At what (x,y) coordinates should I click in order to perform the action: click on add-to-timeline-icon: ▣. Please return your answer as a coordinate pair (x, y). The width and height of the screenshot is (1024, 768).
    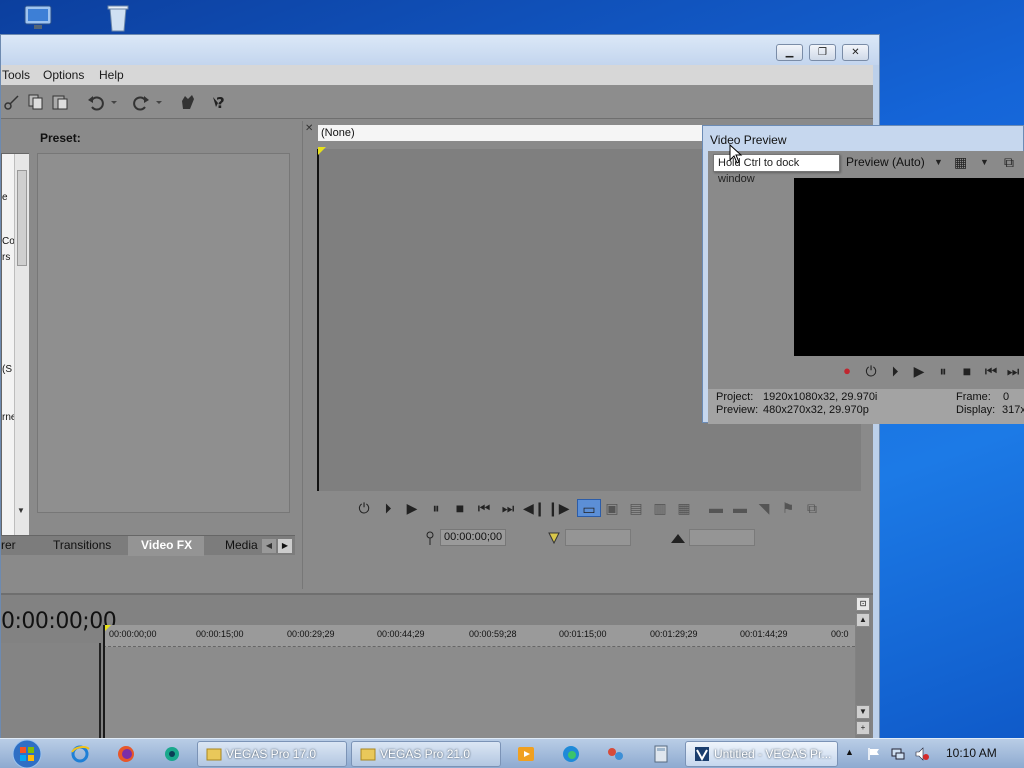
    Looking at the image, I should click on (612, 508).